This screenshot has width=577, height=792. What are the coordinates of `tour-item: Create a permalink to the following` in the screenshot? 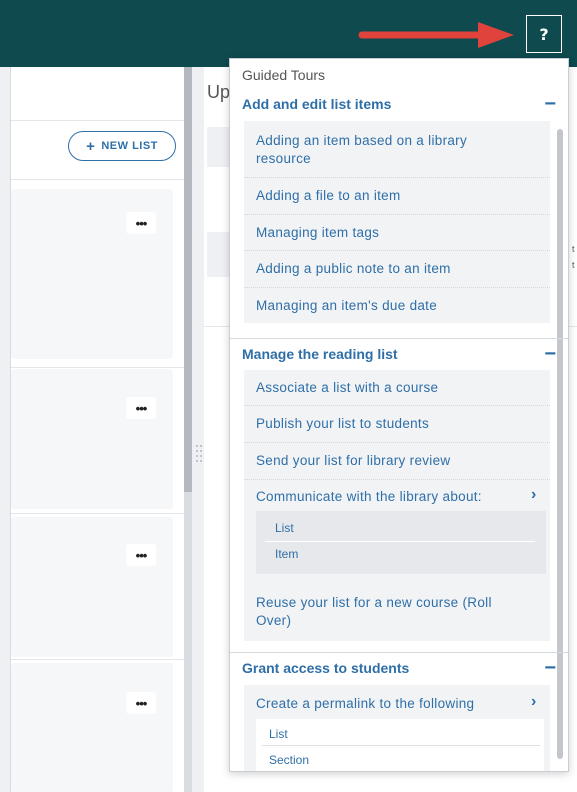 It's located at (387, 704).